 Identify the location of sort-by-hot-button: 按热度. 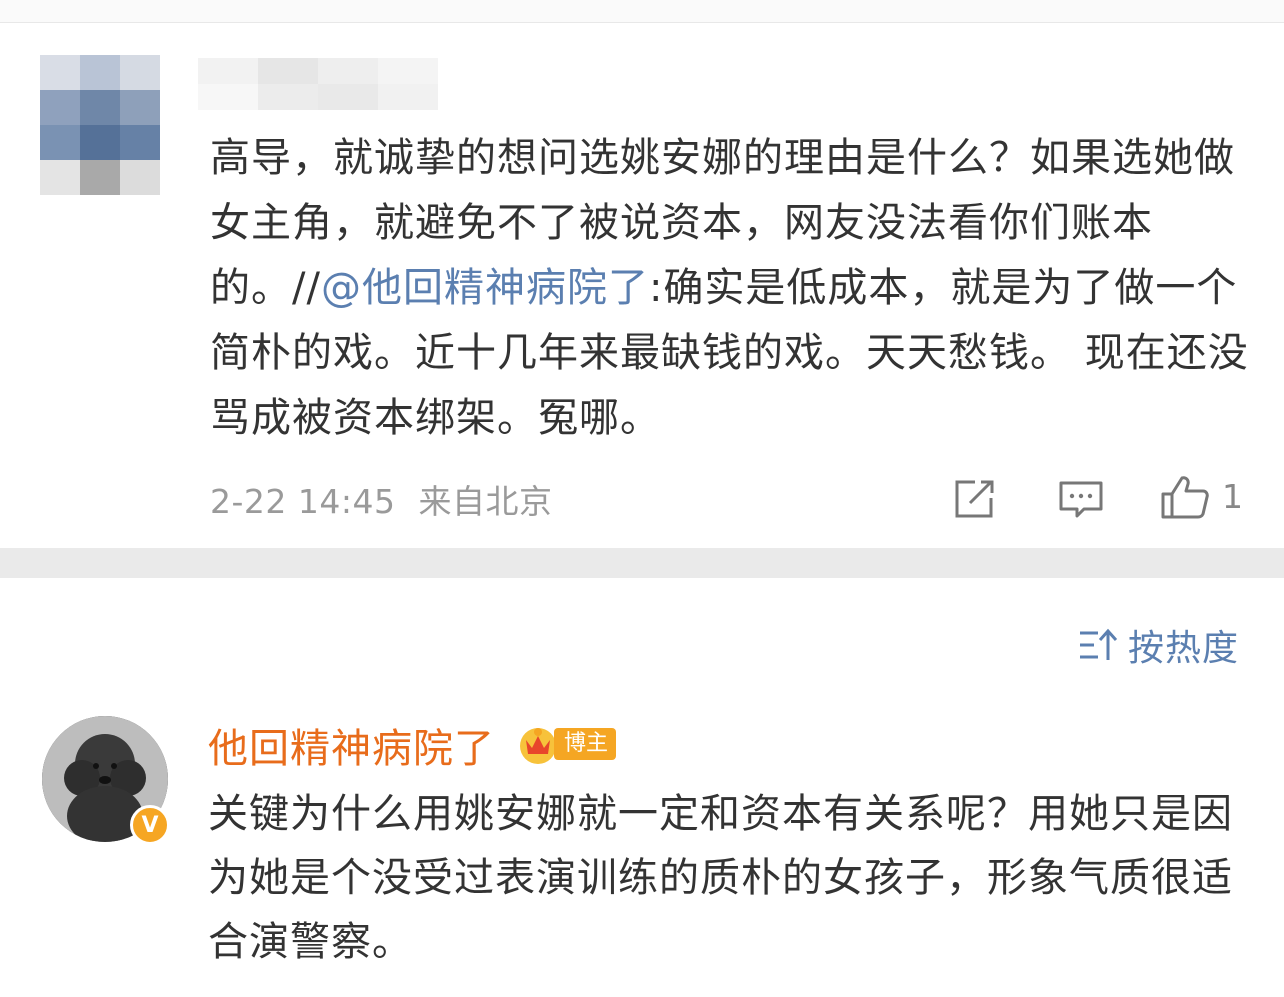
(1158, 645).